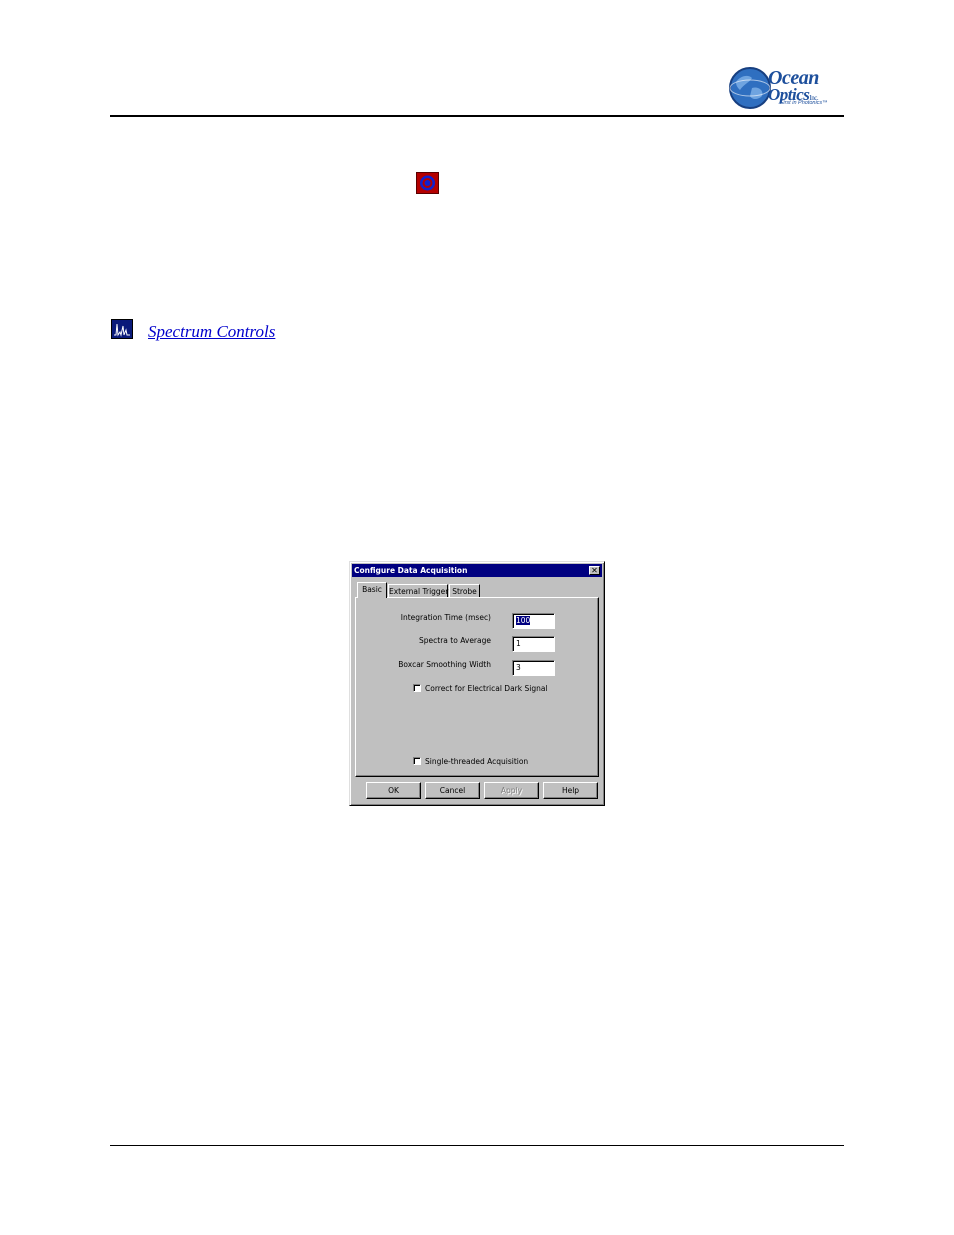 Image resolution: width=954 pixels, height=1235 pixels. Describe the element at coordinates (464, 590) in the screenshot. I see `tab-strobe: Strobe` at that location.